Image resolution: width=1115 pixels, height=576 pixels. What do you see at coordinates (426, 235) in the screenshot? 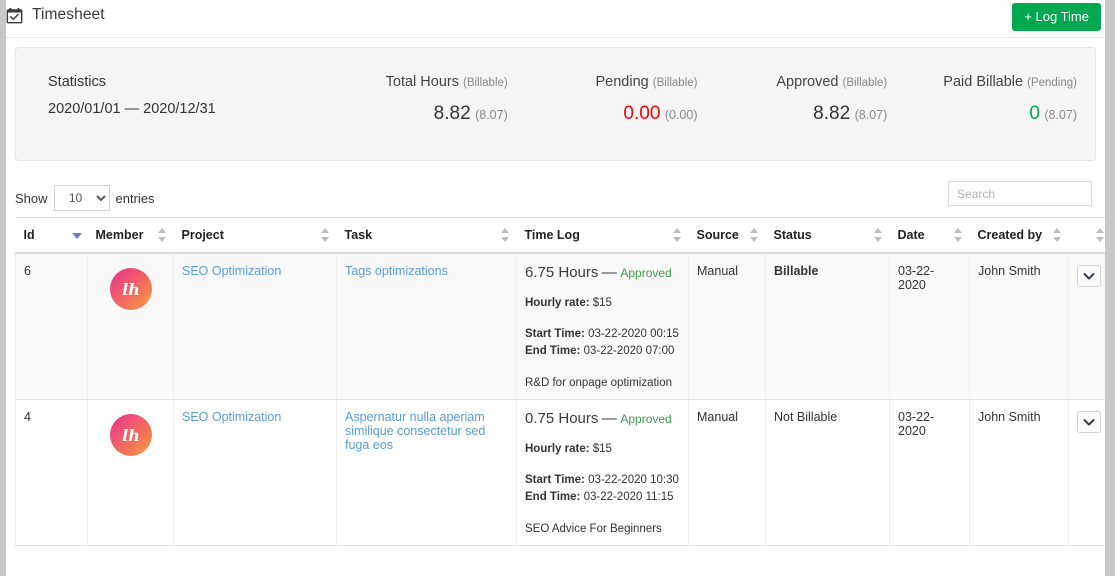
I see `column-header-task: Task` at bounding box center [426, 235].